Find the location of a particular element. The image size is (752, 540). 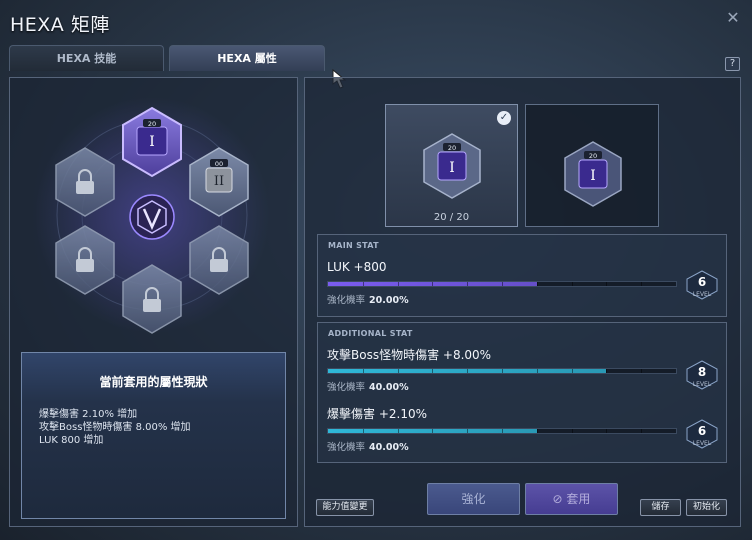

main-stat-name: LUK +800 is located at coordinates (357, 267).